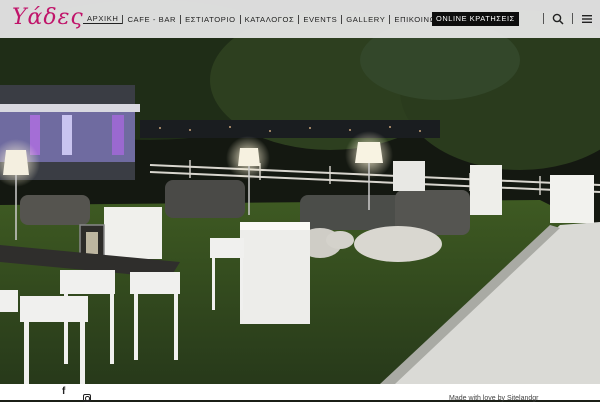 The image size is (600, 402). Describe the element at coordinates (494, 398) in the screenshot. I see `footer-credit: Made with love by Sitelandgr` at that location.